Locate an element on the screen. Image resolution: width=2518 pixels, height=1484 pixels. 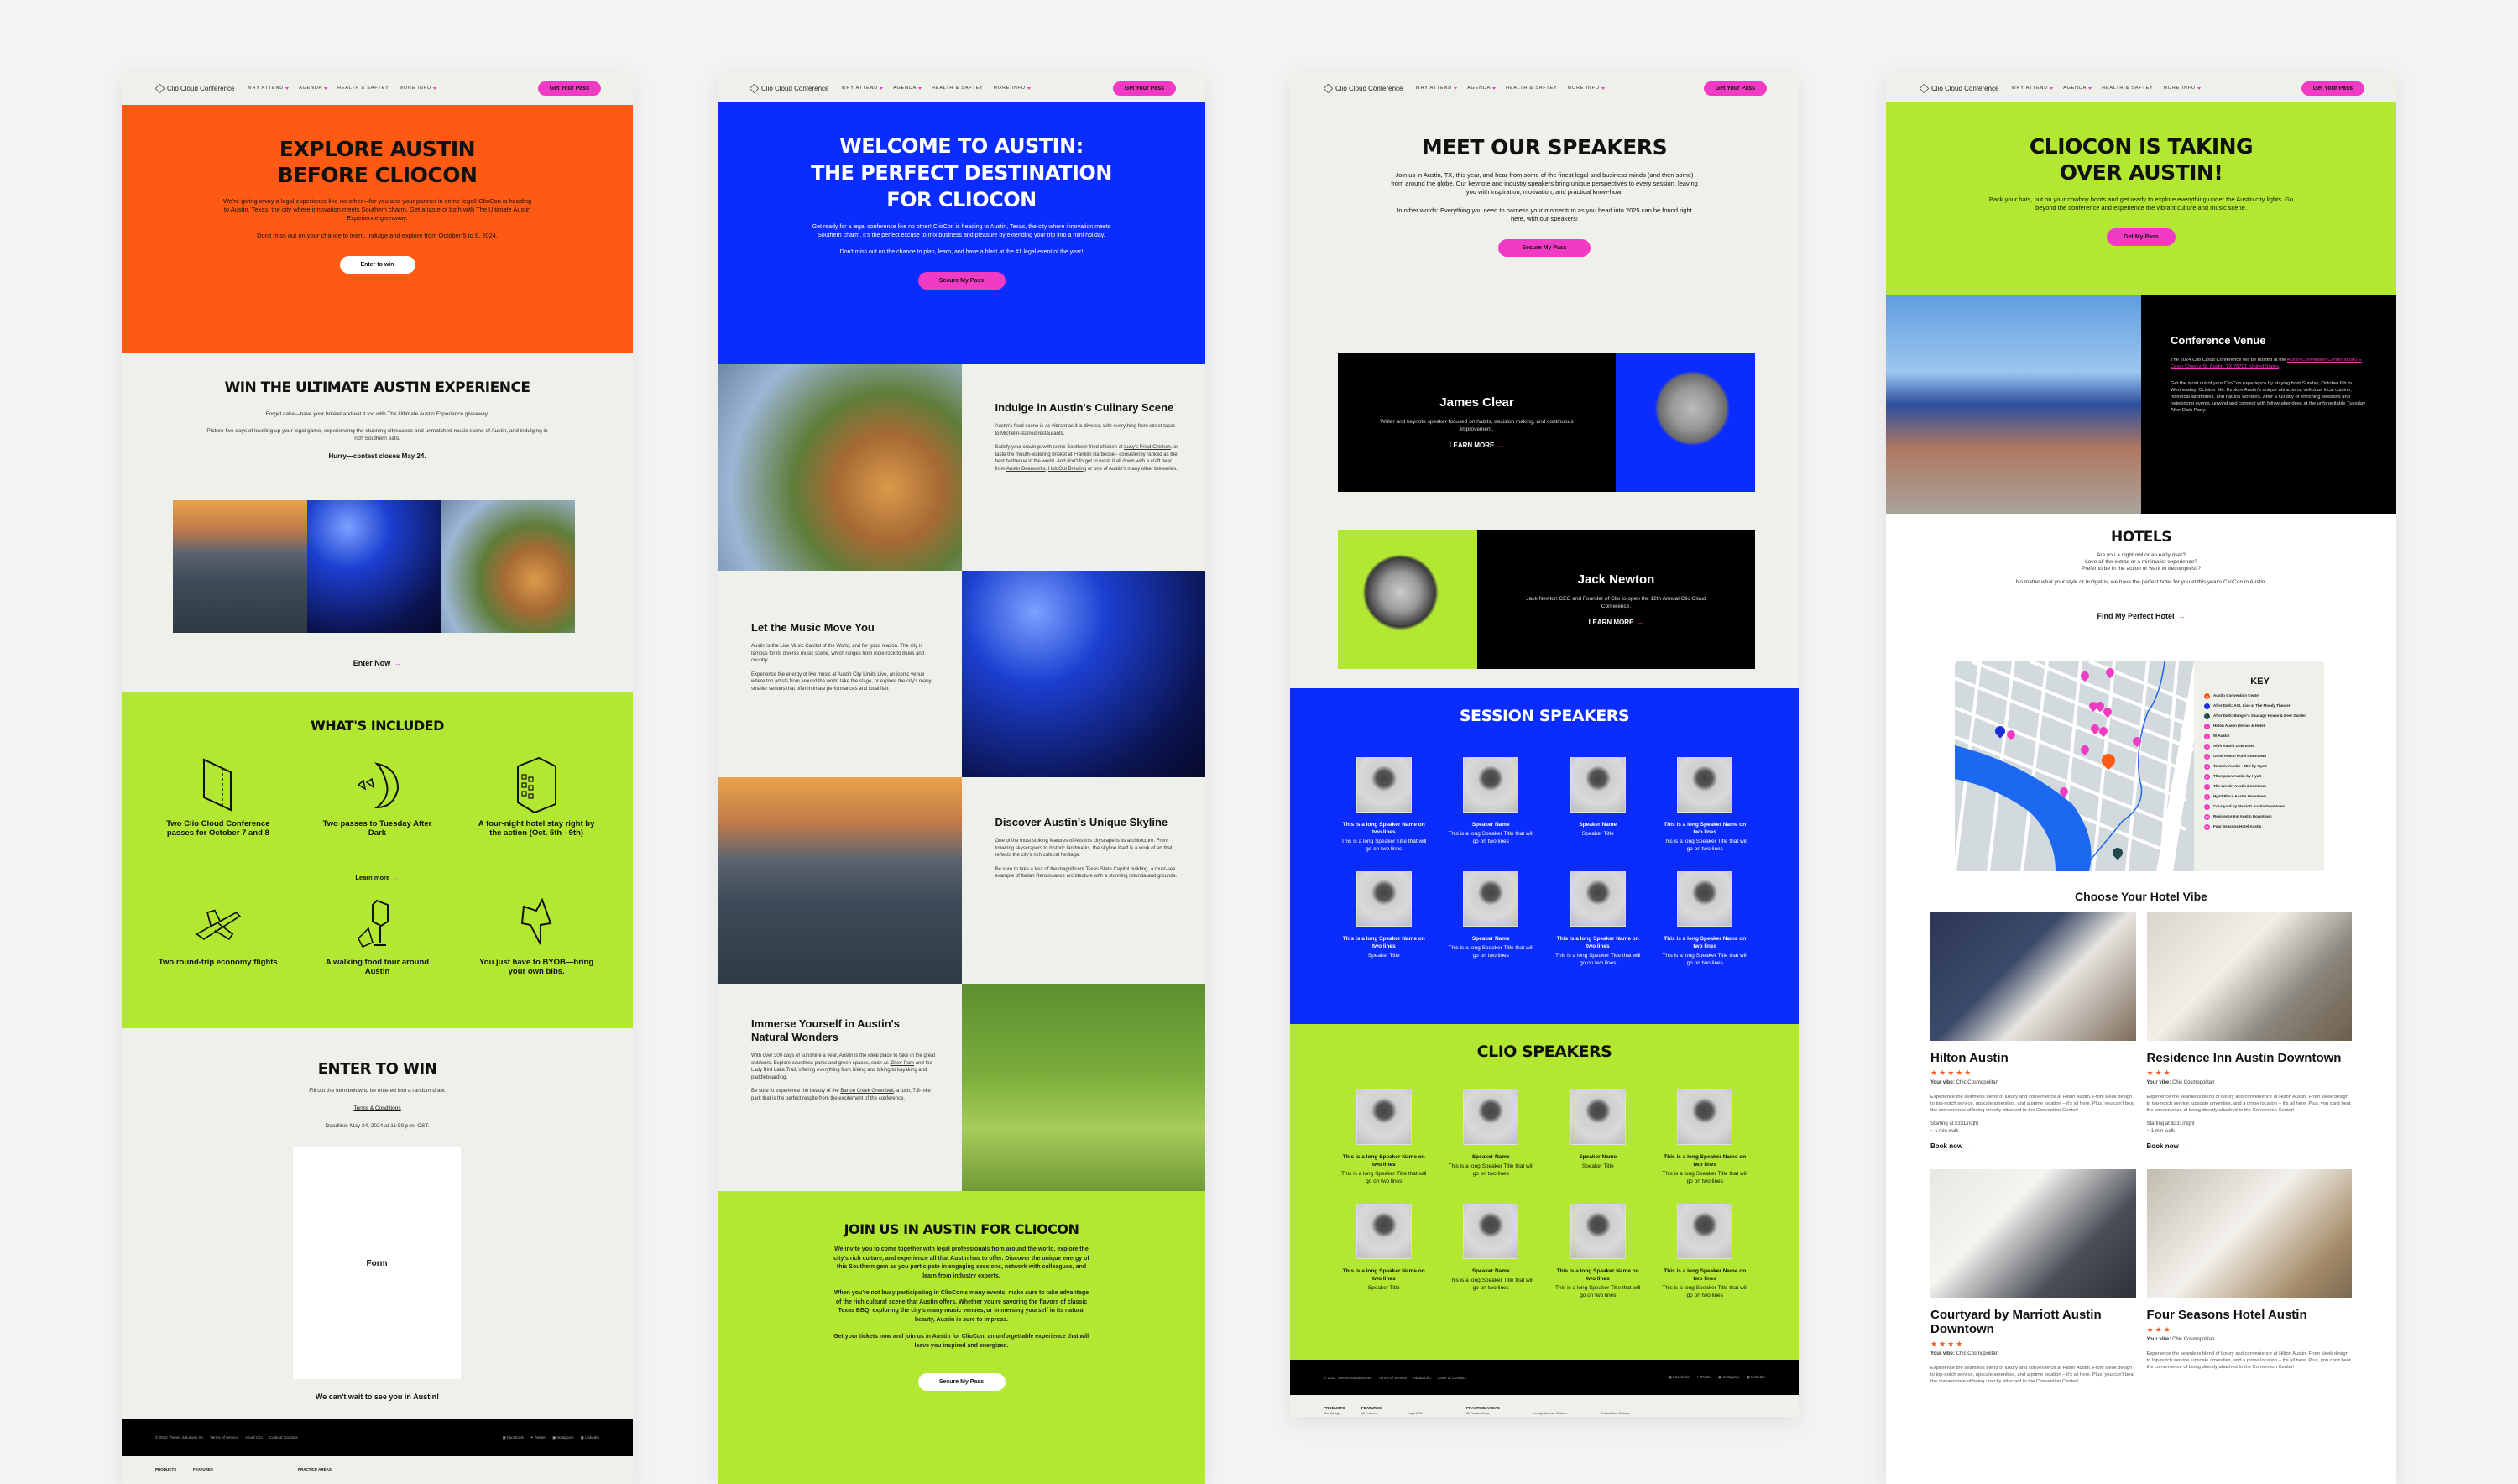
franklin-barbecue-link: Franklin Barbecue is located at coordinates (1095, 454).